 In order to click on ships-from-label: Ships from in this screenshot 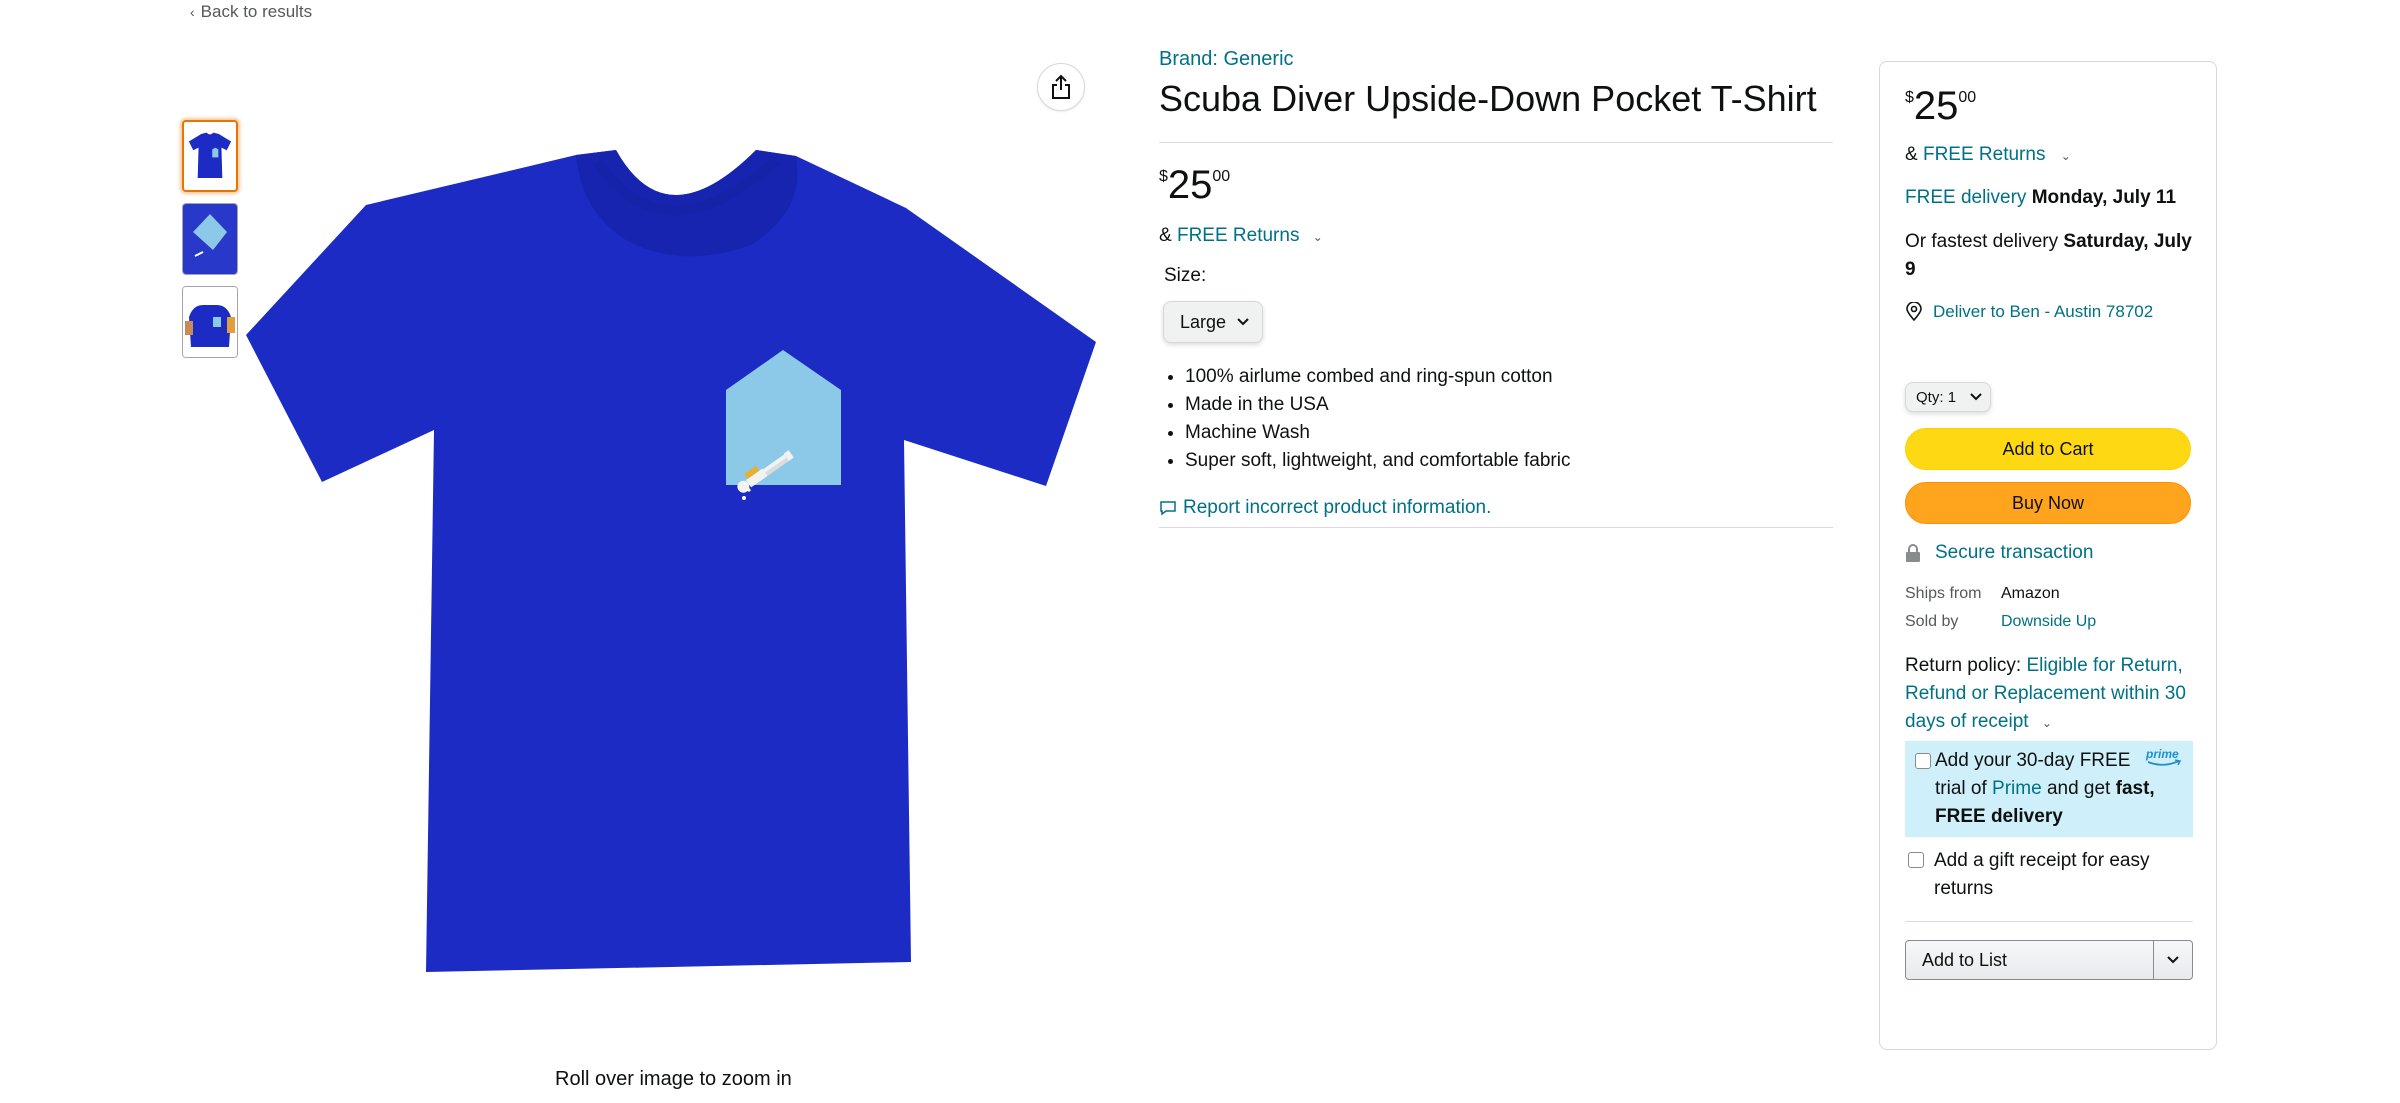, I will do `click(1943, 593)`.